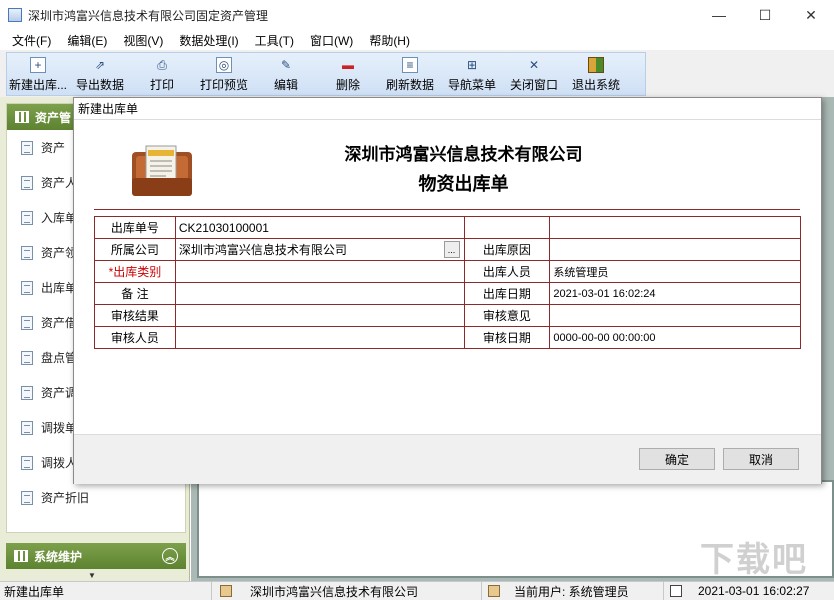 Image resolution: width=834 pixels, height=600 pixels. I want to click on exit-icon, so click(596, 65).